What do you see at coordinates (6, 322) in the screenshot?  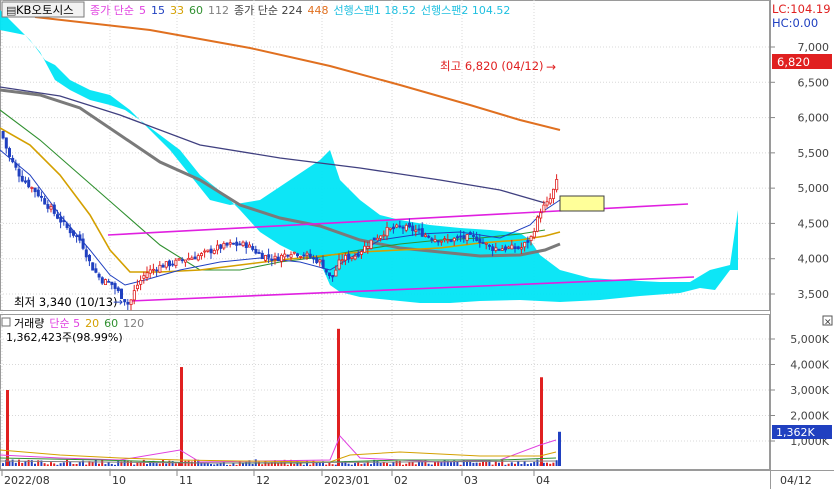 I see `volume-panel-toggle` at bounding box center [6, 322].